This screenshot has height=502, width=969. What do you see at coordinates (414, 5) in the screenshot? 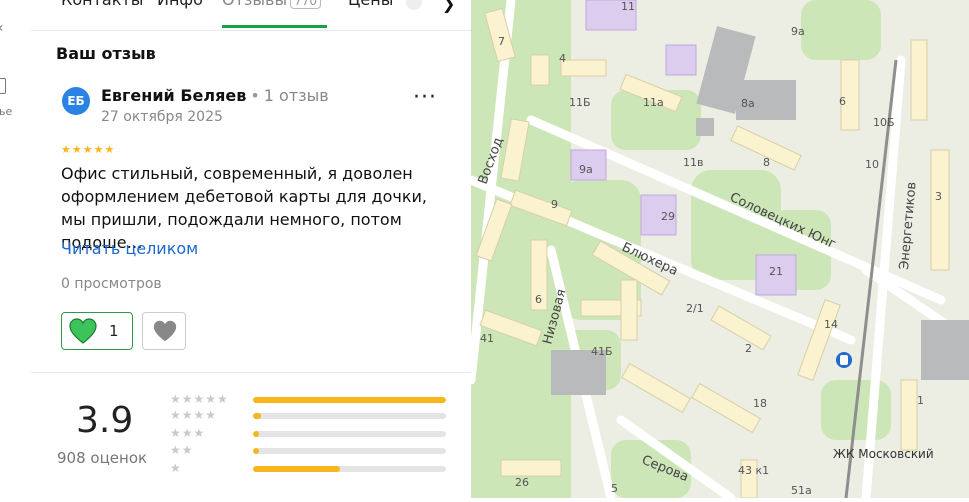
I see `tab-overflow-icon` at bounding box center [414, 5].